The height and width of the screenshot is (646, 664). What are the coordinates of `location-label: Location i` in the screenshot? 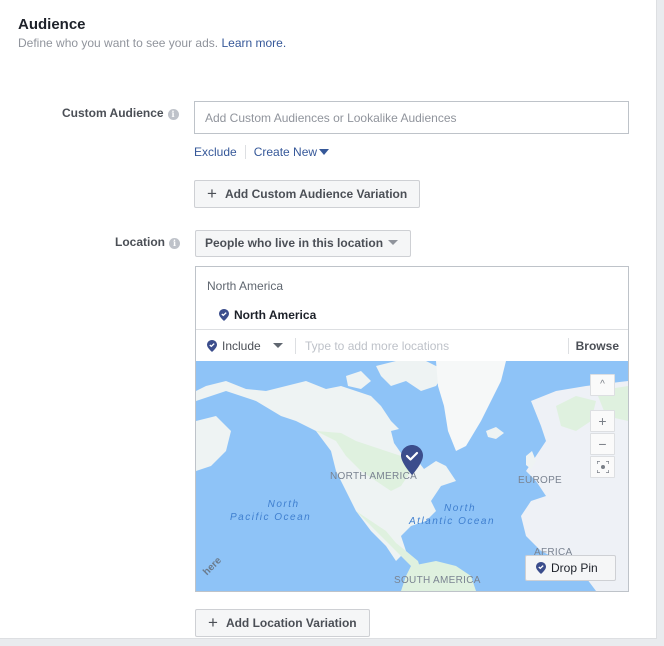 It's located at (147, 242).